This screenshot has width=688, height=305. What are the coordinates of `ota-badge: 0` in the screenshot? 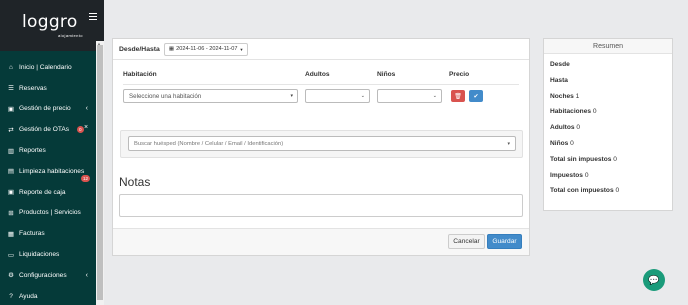 It's located at (80, 130).